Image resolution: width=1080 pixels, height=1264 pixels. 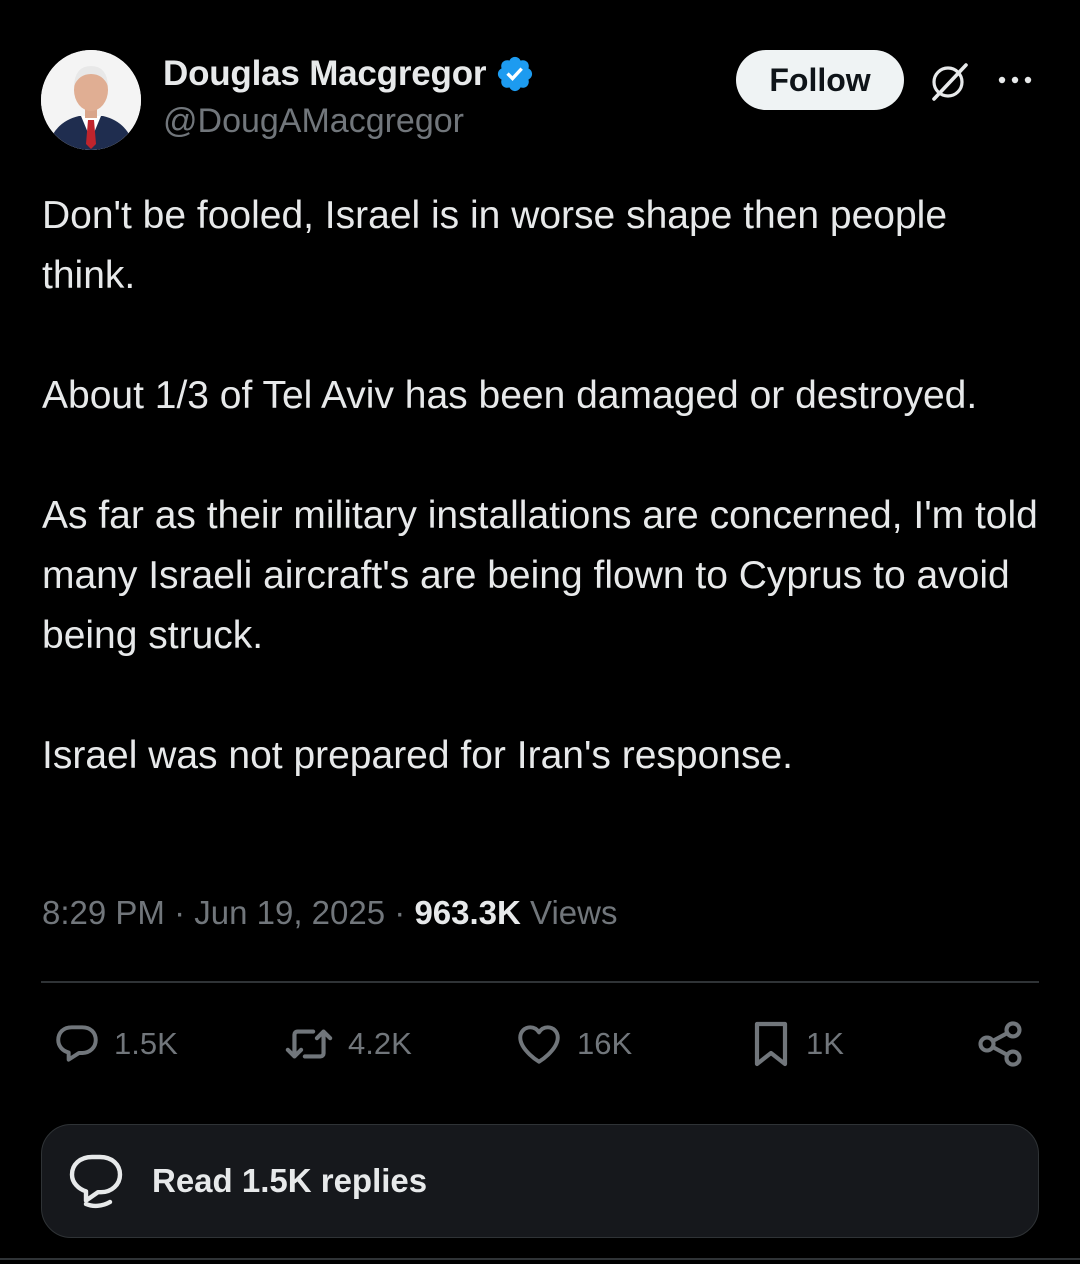 What do you see at coordinates (820, 80) in the screenshot?
I see `follow-button: Follow` at bounding box center [820, 80].